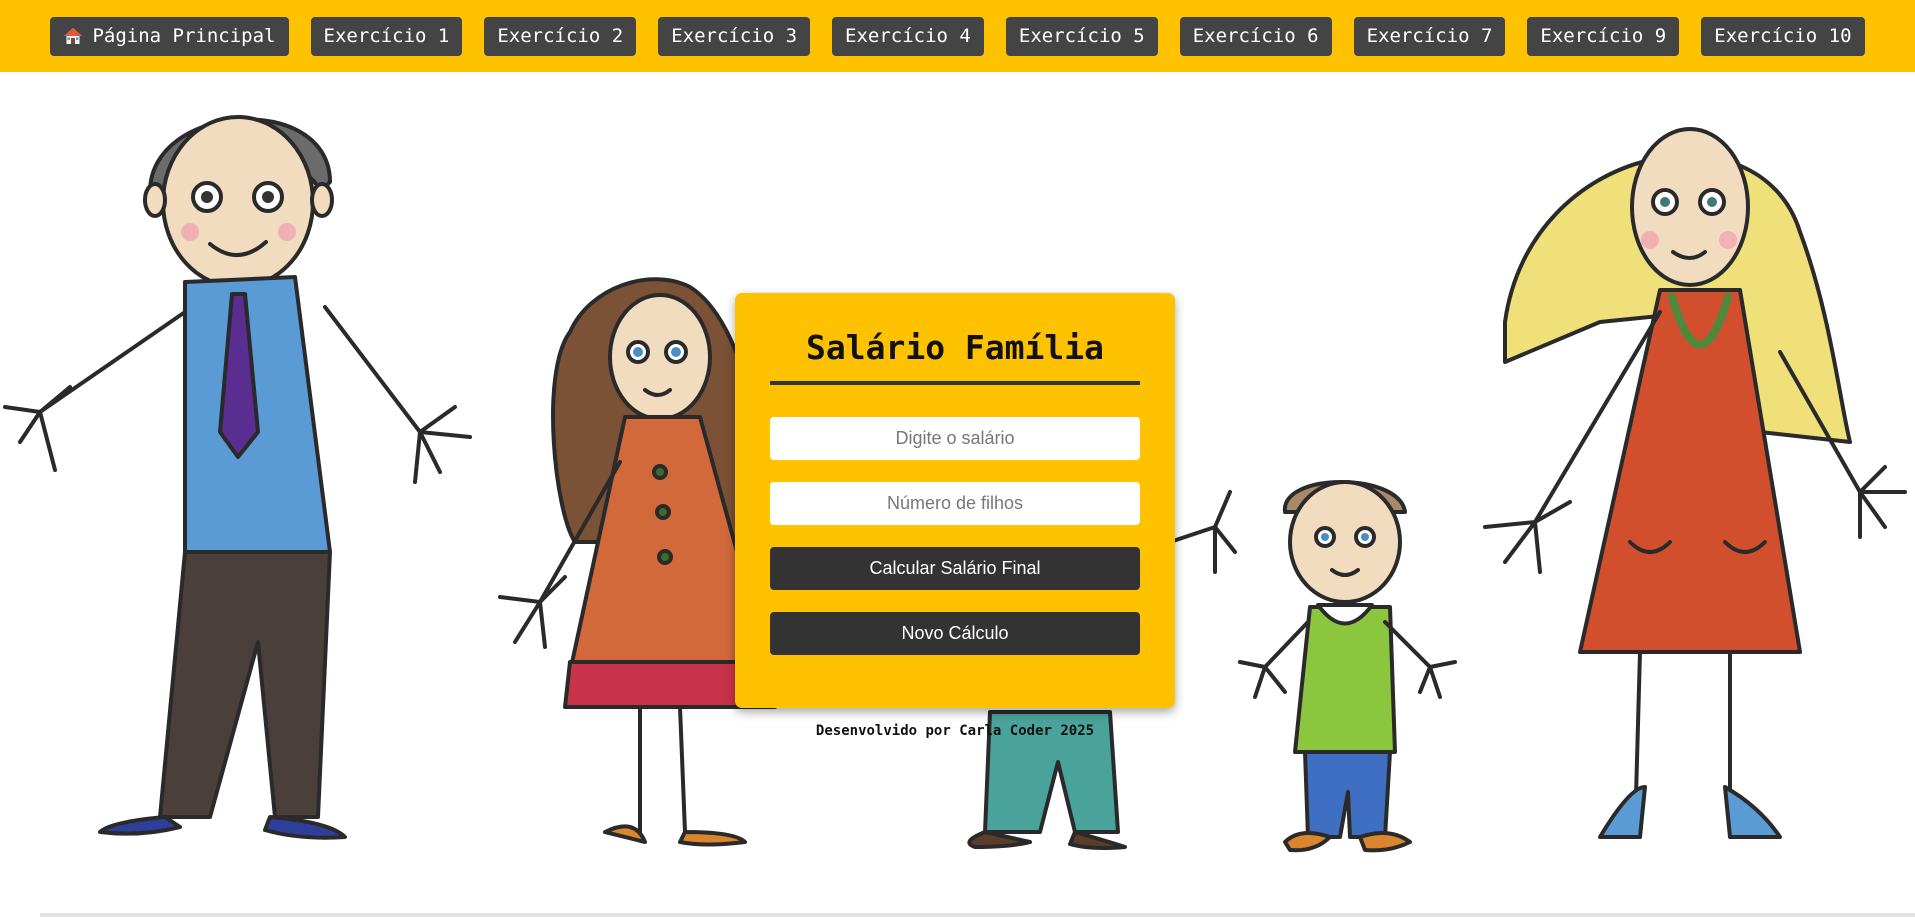  What do you see at coordinates (955, 356) in the screenshot?
I see `card-title: Salário Família` at bounding box center [955, 356].